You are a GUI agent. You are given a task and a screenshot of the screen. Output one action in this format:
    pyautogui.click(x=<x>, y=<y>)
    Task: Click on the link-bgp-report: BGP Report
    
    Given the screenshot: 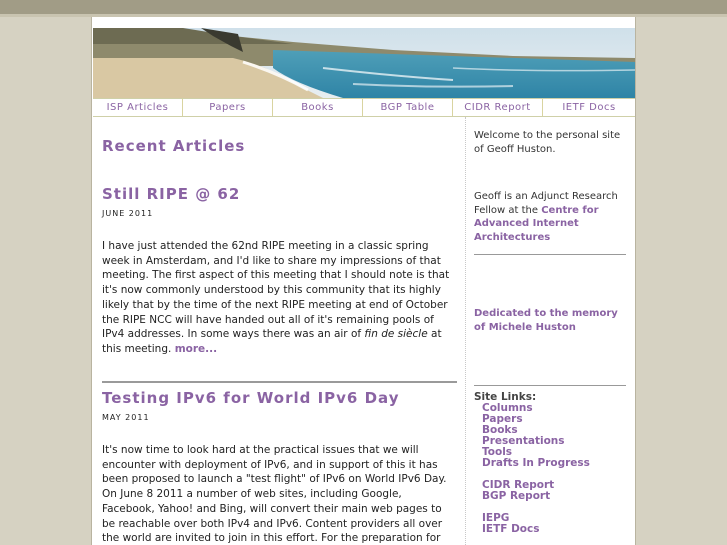 What is the action you would take?
    pyautogui.click(x=550, y=496)
    